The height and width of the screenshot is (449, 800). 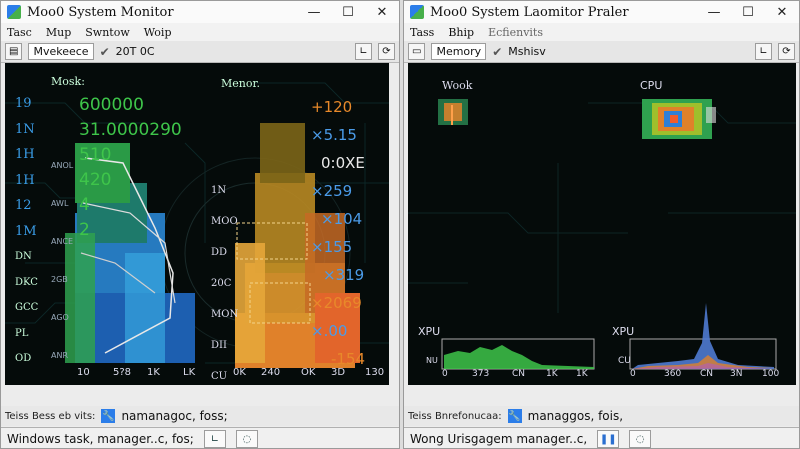 What do you see at coordinates (26, 282) in the screenshot?
I see `axis-tick: DKC` at bounding box center [26, 282].